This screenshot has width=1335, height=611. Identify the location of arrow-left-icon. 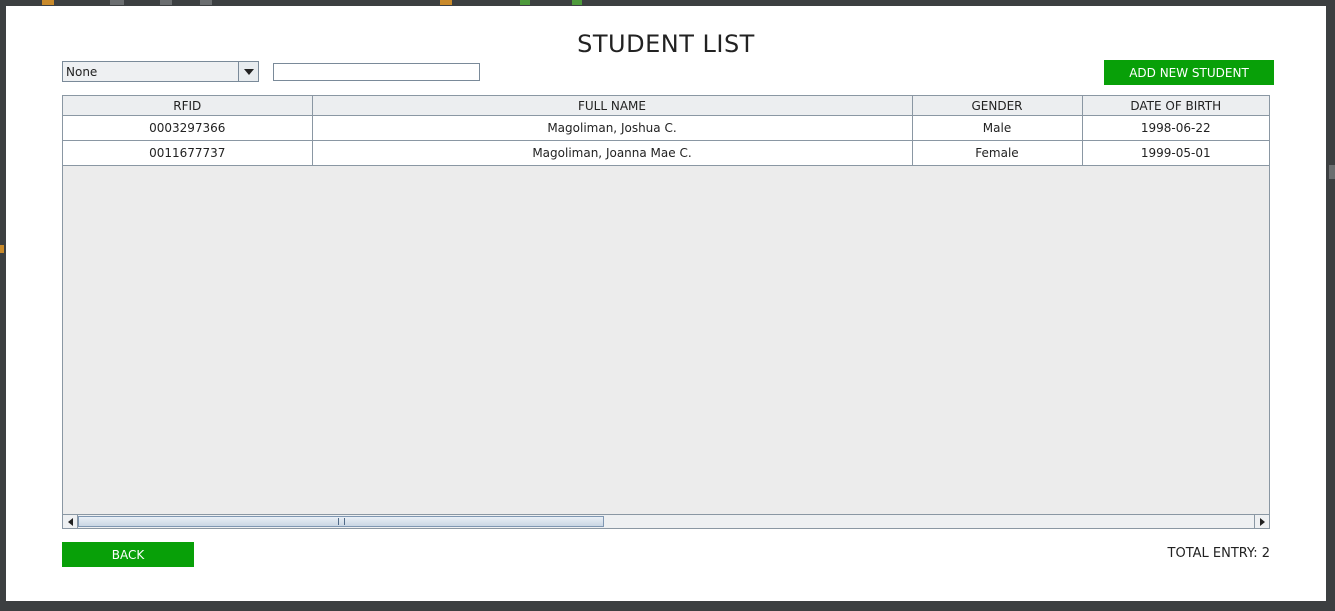
(70, 521).